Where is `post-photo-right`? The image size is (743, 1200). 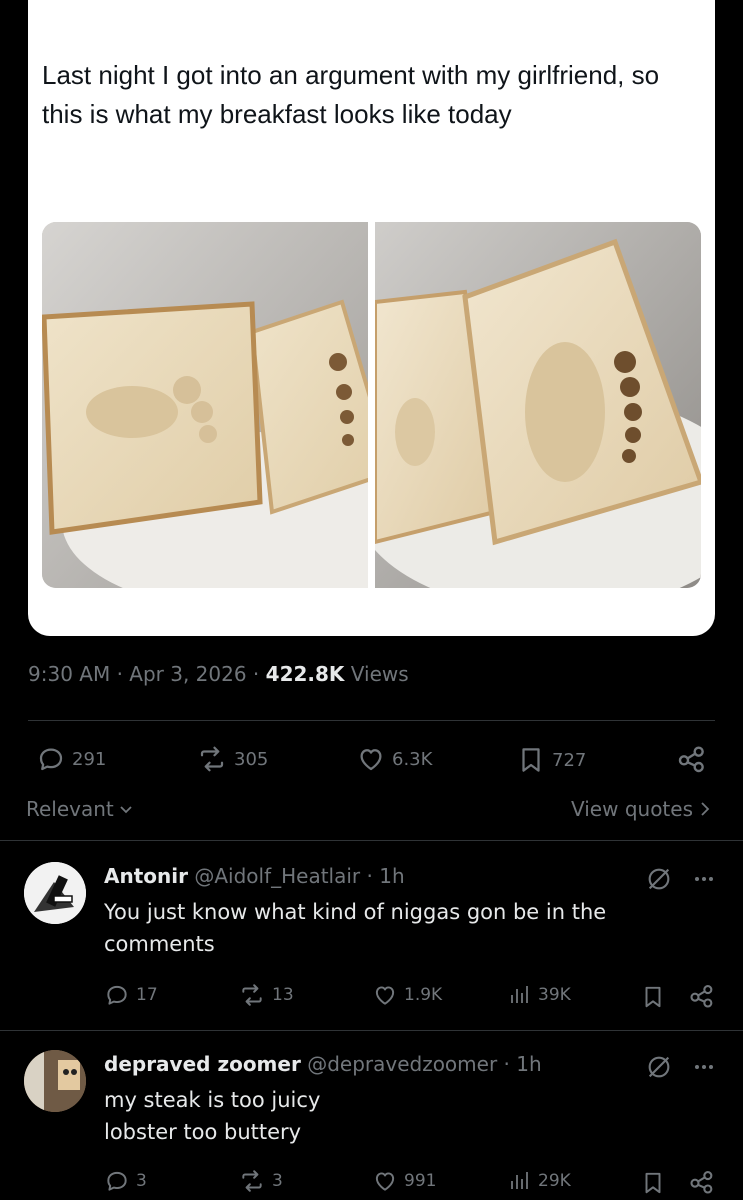
post-photo-right is located at coordinates (538, 405).